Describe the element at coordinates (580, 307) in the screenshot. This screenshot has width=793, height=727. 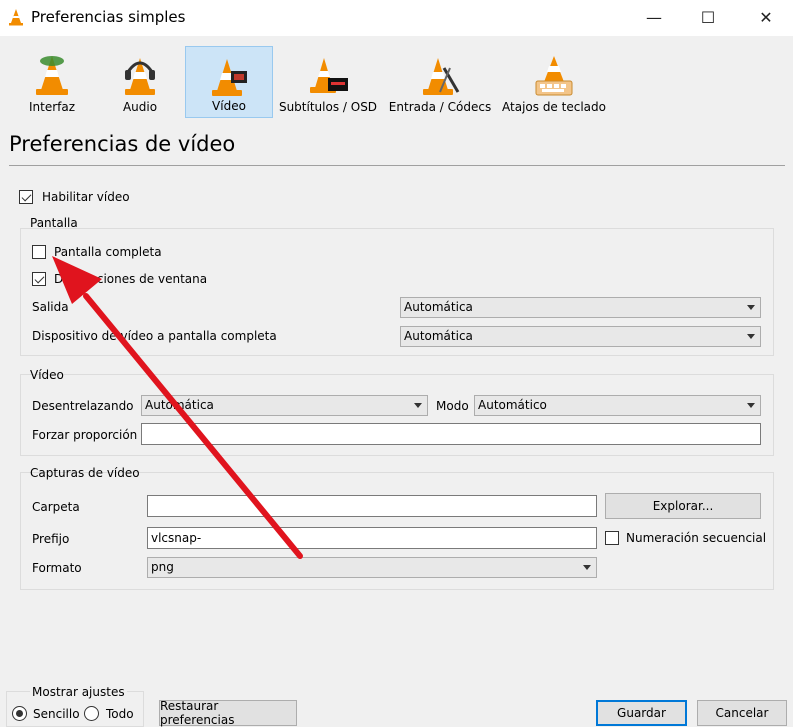
I see `output-select: Automática` at that location.